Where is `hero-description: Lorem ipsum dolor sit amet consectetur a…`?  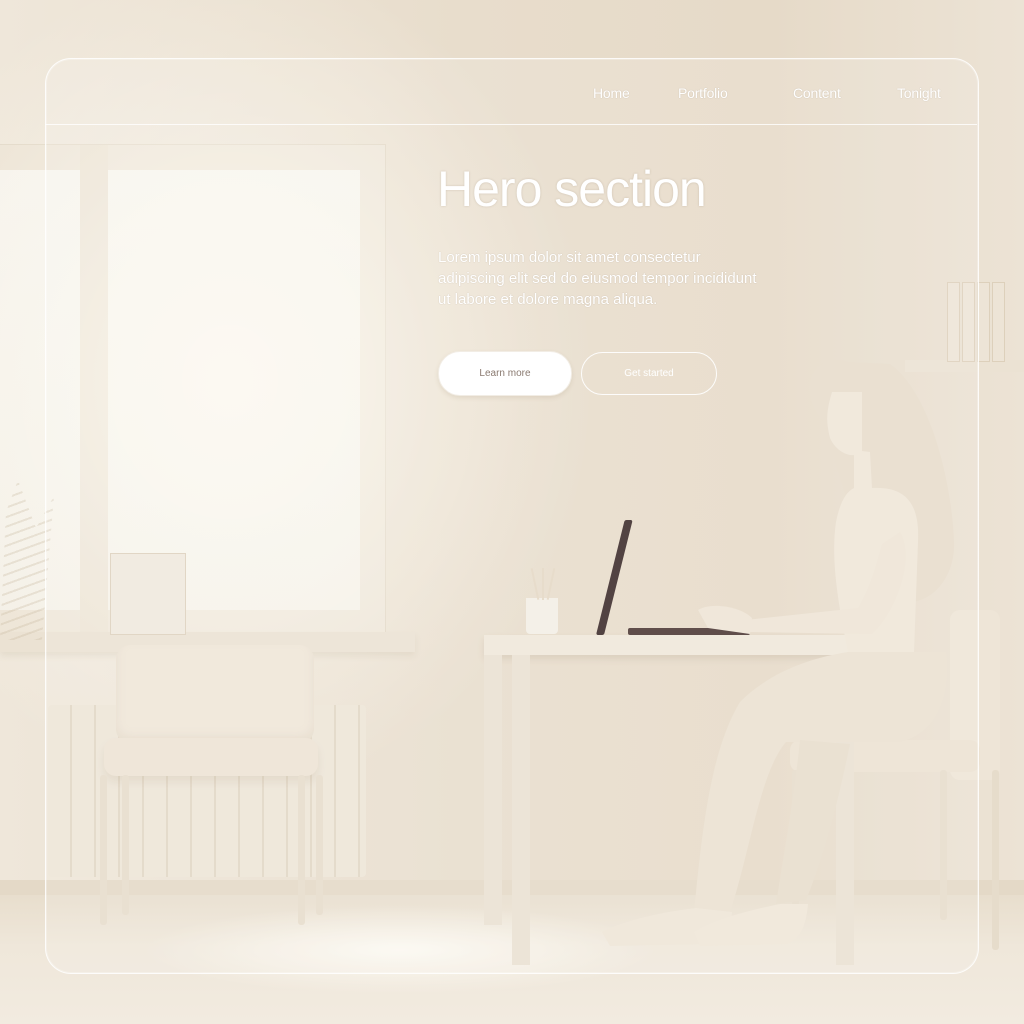
hero-description: Lorem ipsum dolor sit amet consectetur a… is located at coordinates (597, 278).